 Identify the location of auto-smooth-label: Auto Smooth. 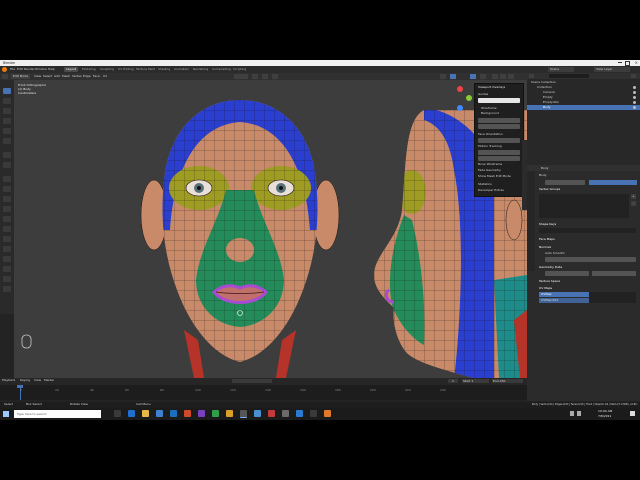
(555, 253).